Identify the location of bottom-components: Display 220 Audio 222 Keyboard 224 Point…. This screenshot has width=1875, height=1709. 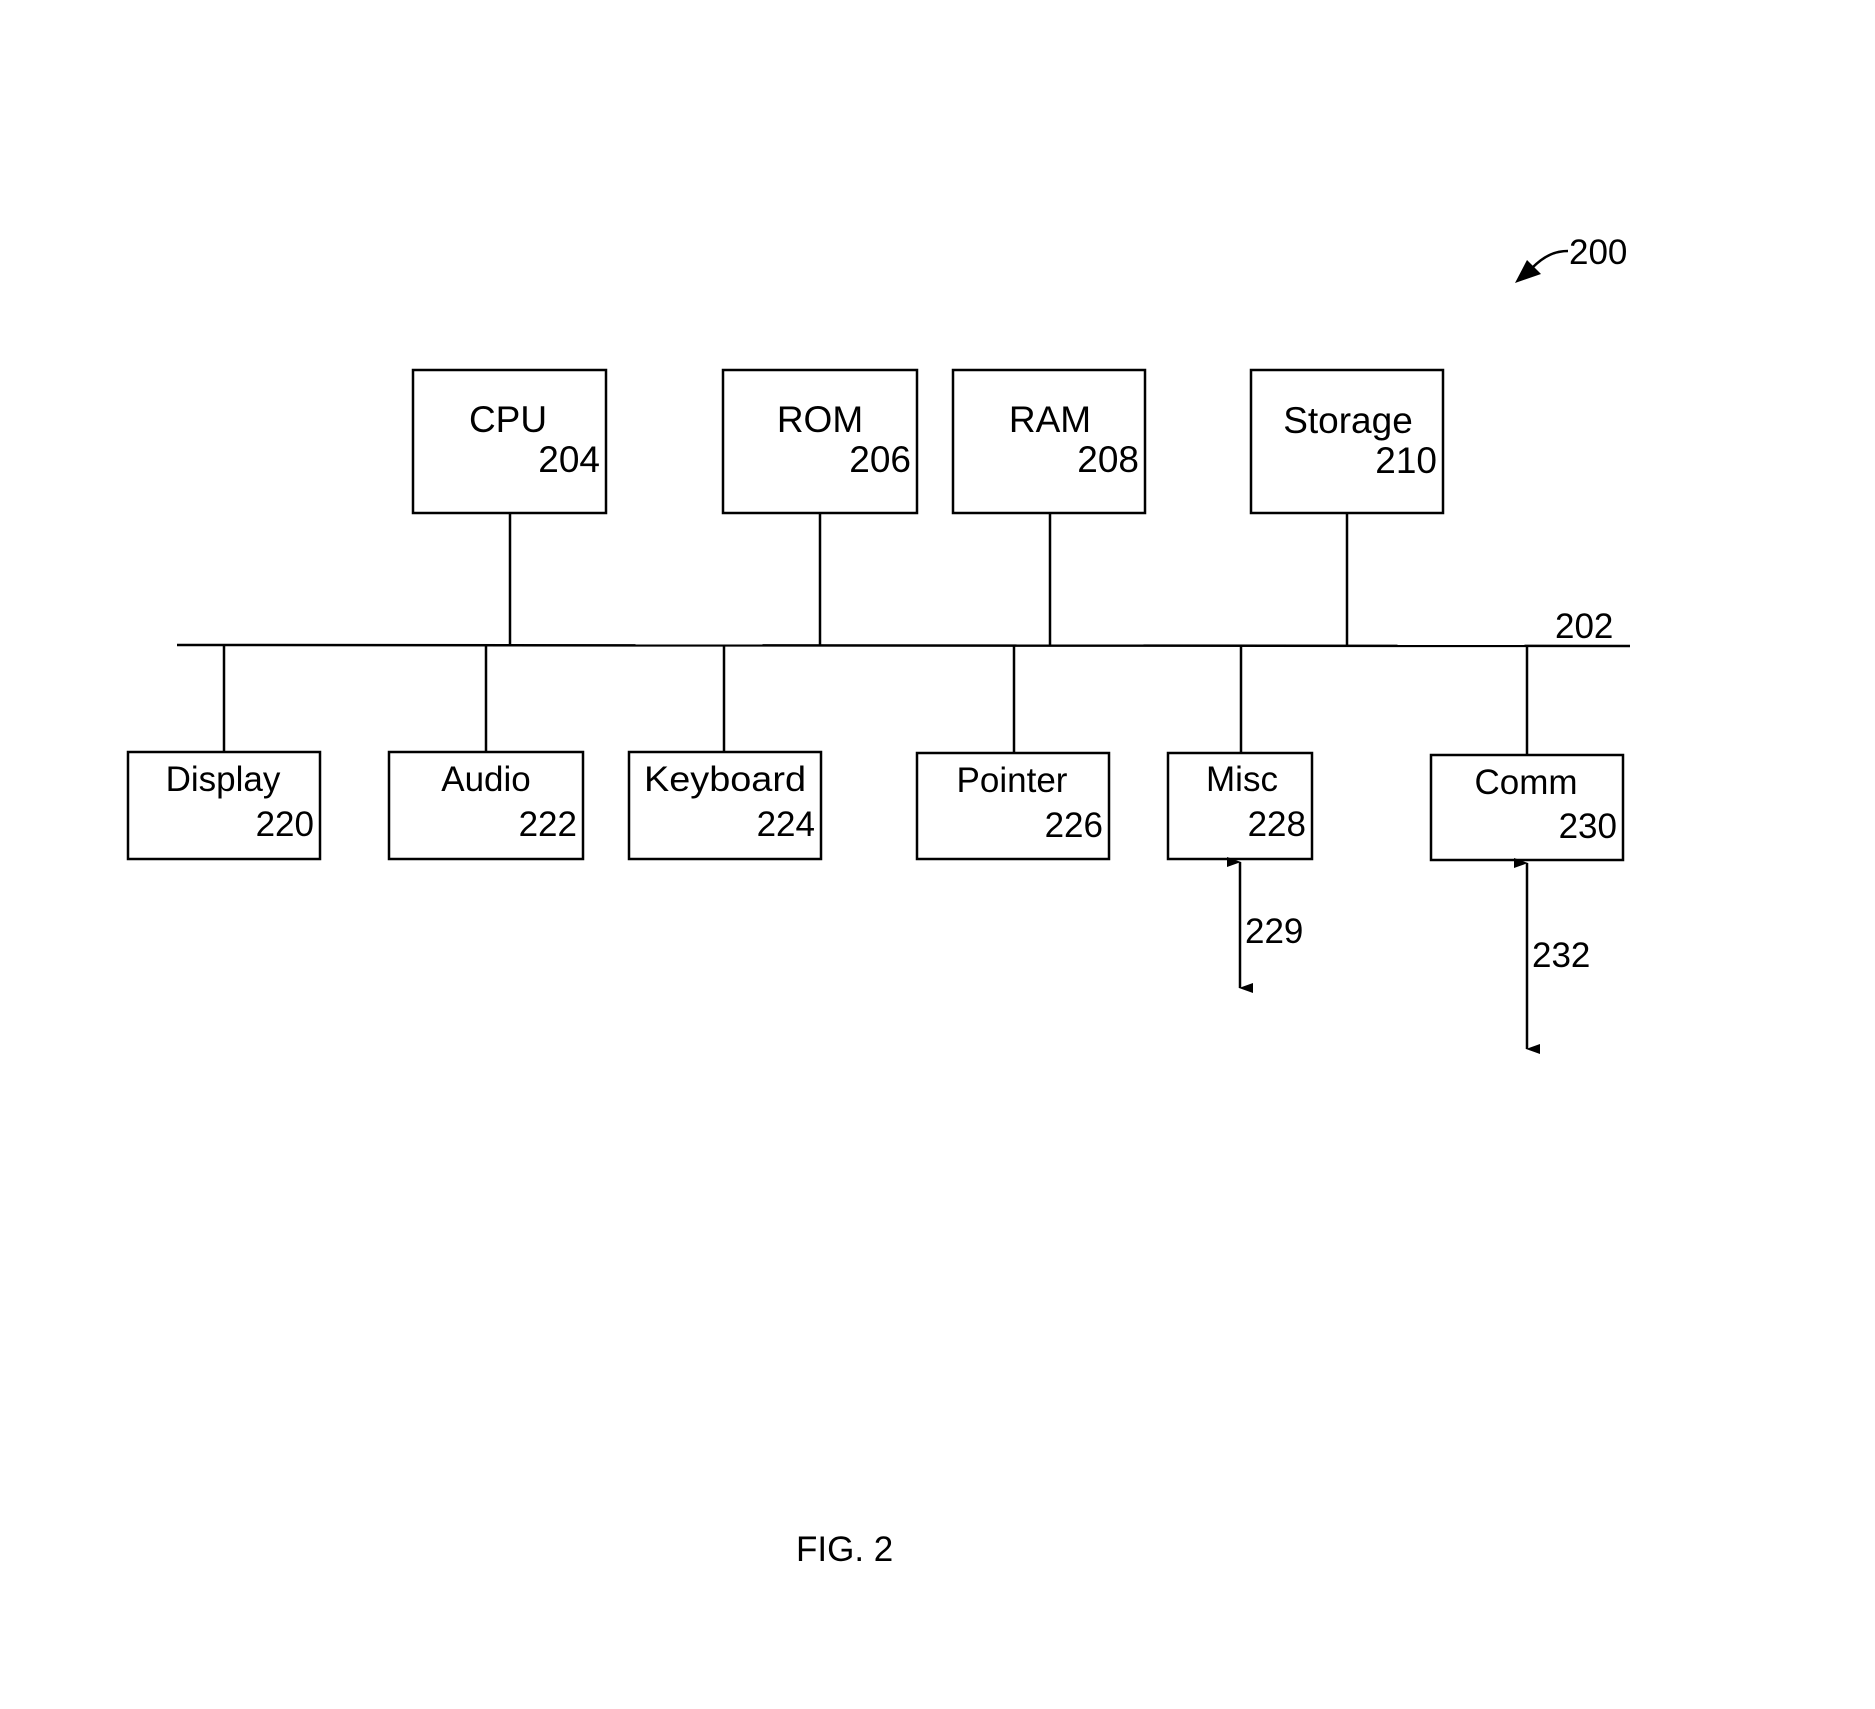
(875, 753).